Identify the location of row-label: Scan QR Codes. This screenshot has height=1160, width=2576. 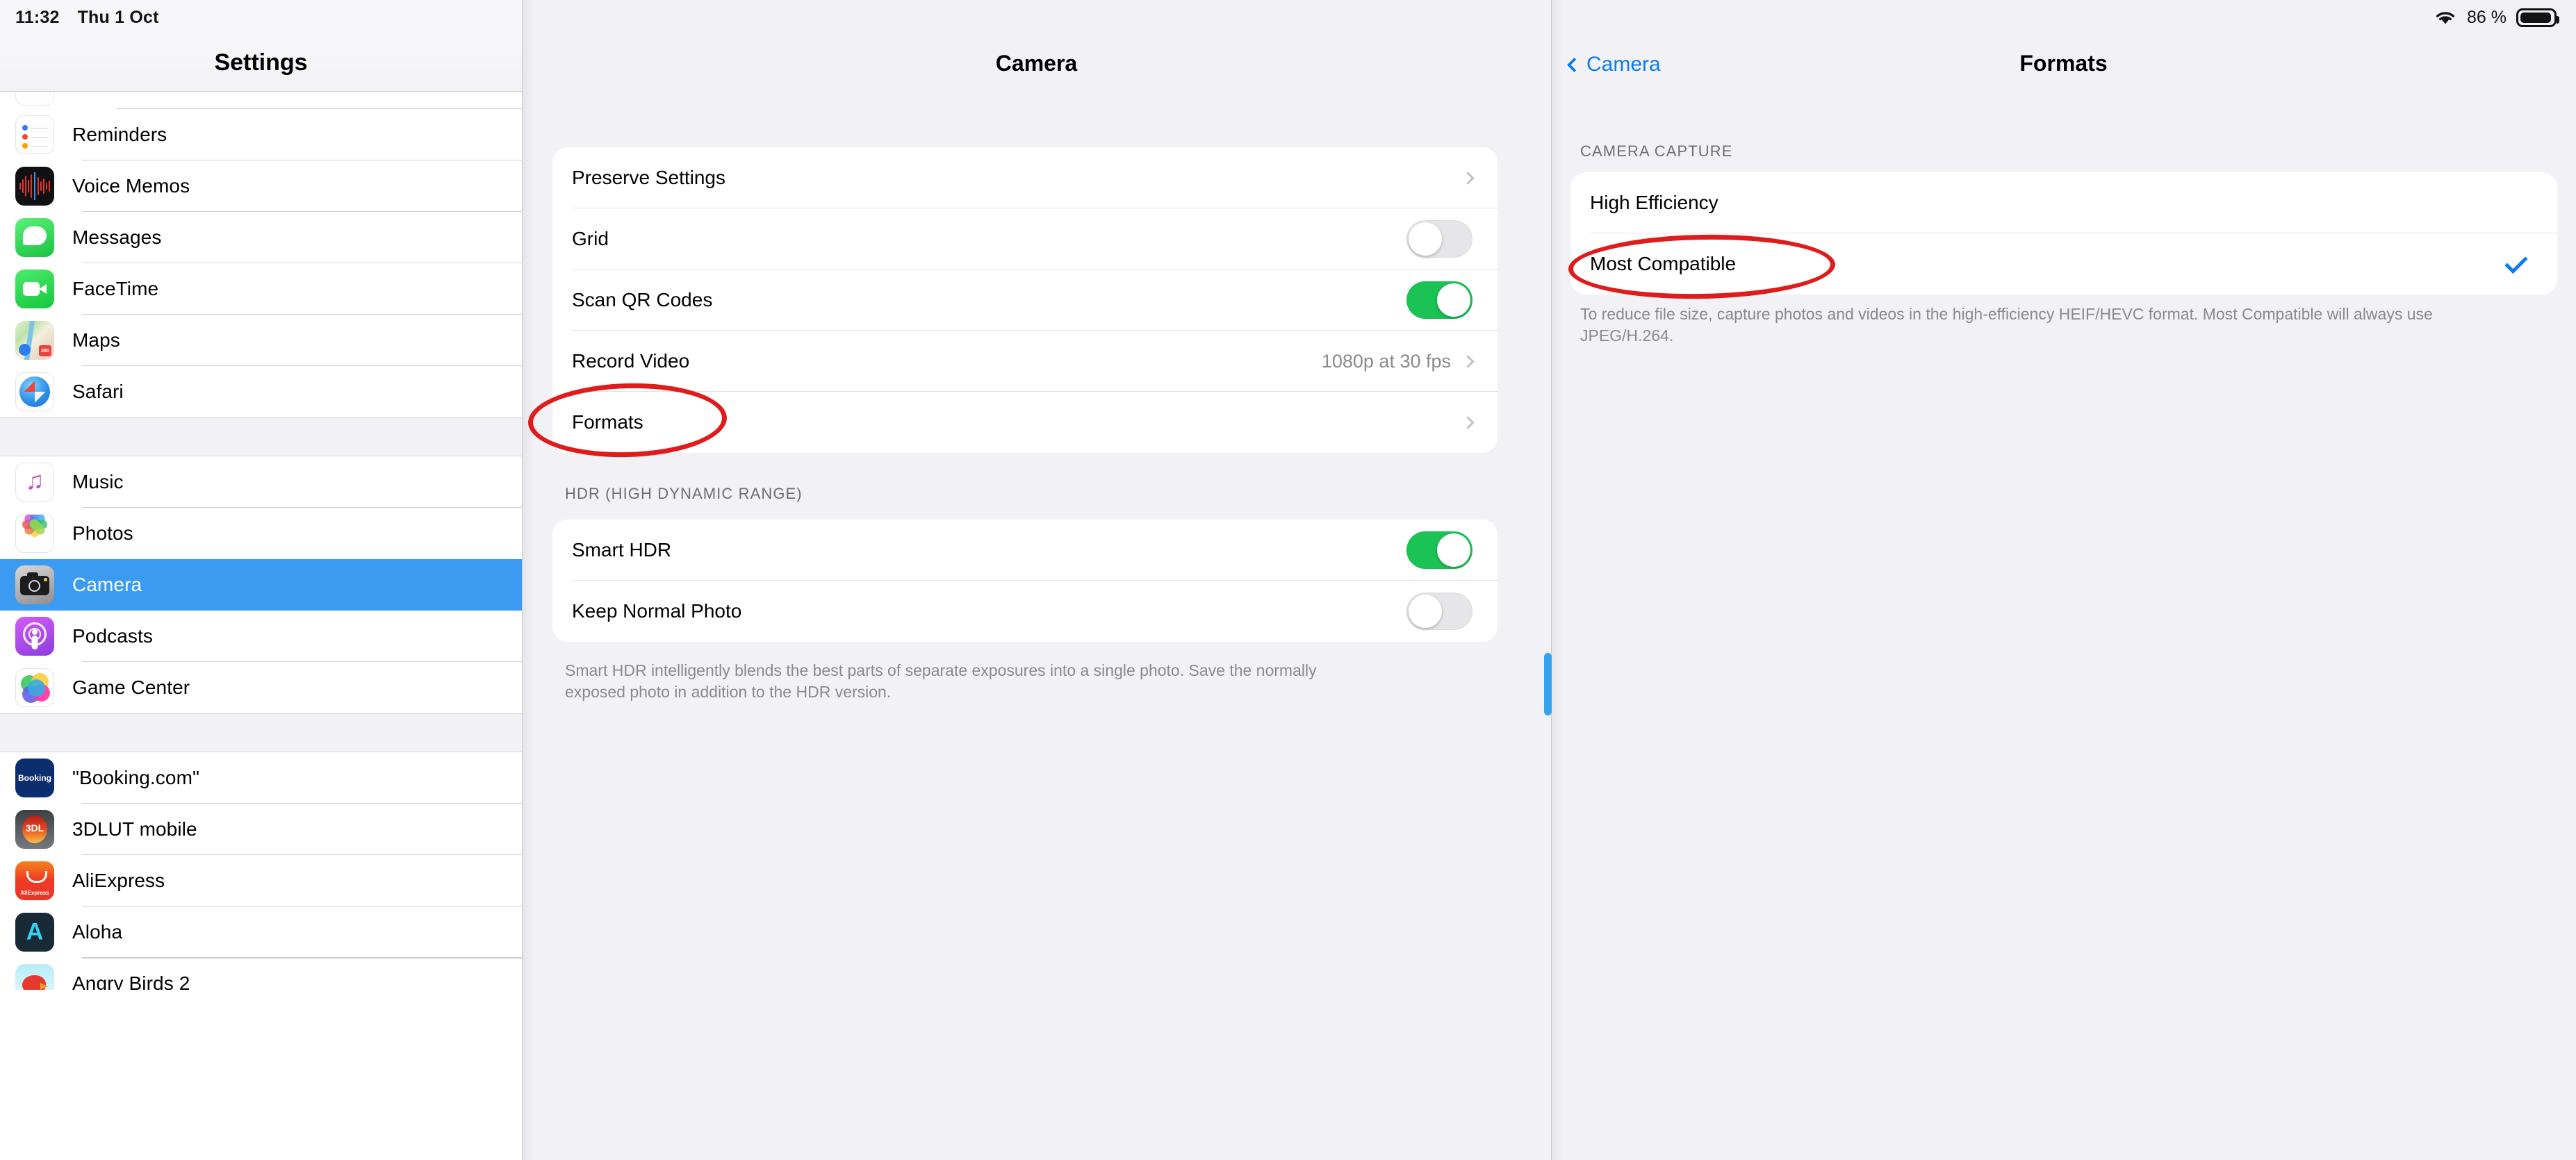
(642, 299).